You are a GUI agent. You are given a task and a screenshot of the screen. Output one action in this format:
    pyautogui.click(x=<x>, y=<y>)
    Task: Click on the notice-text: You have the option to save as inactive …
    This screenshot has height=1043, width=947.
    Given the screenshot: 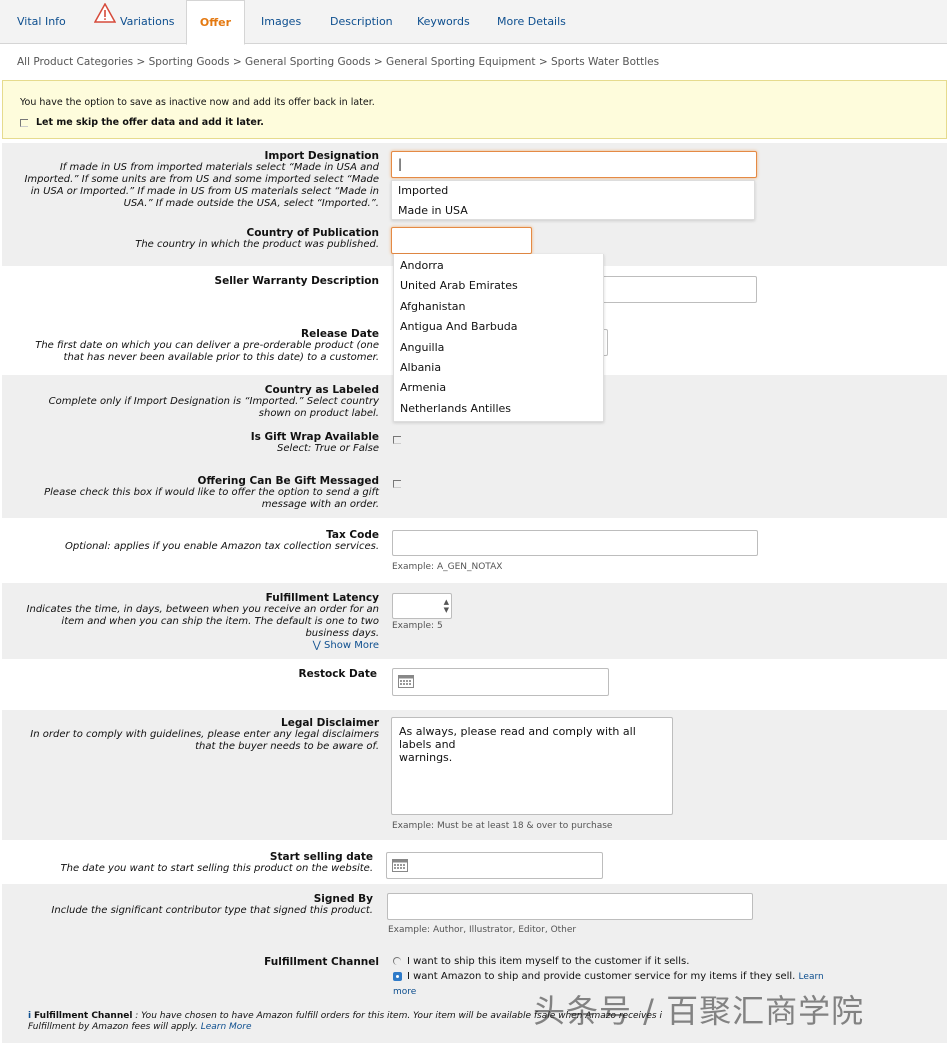 What is the action you would take?
    pyautogui.click(x=197, y=102)
    